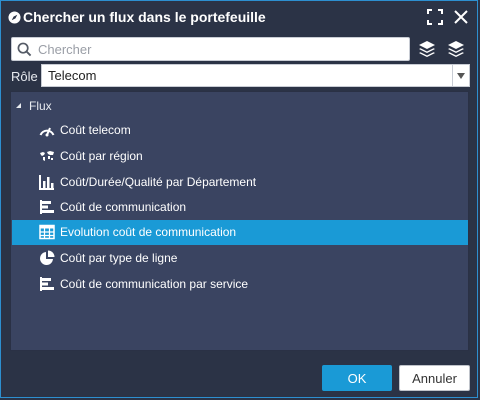 The image size is (480, 400). Describe the element at coordinates (47, 156) in the screenshot. I see `world-map-icon` at that location.